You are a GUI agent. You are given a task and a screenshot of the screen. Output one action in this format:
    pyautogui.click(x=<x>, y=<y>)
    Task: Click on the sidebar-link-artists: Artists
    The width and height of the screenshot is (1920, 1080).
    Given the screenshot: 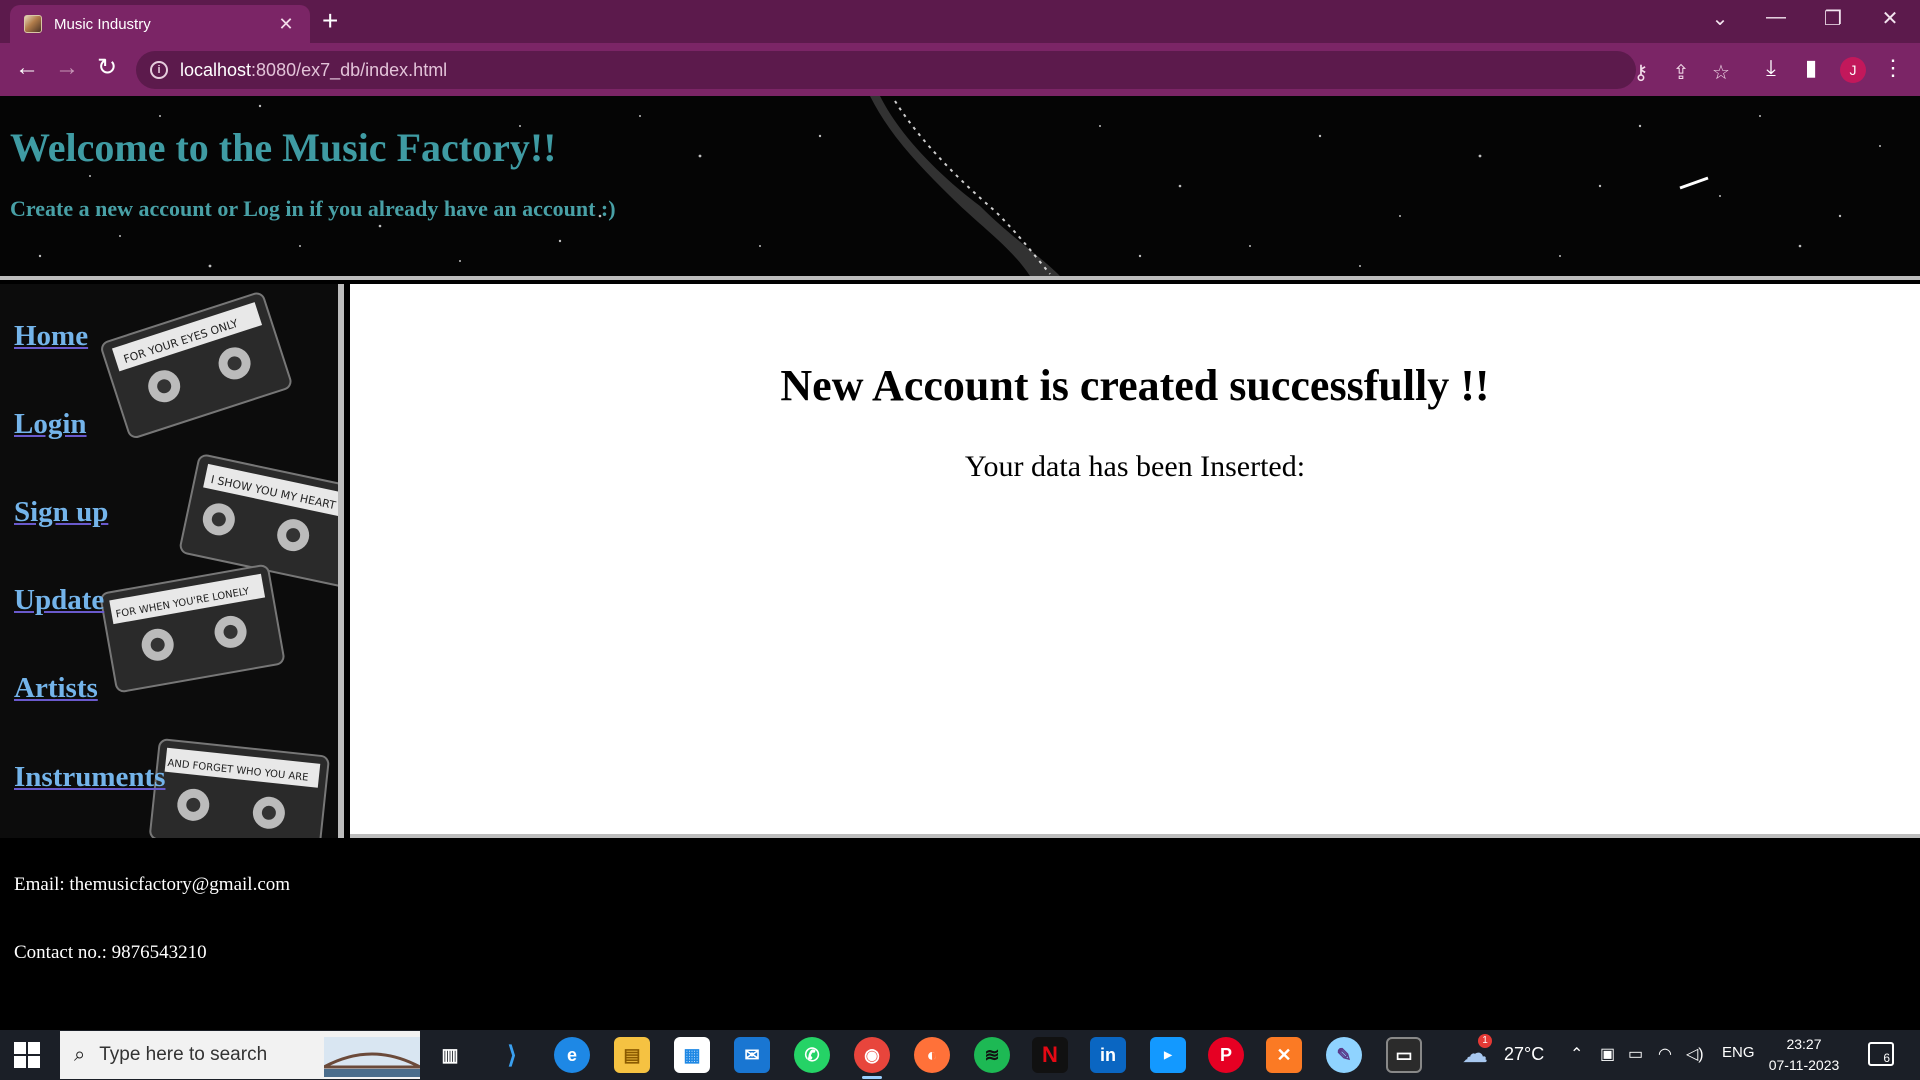 What is the action you would take?
    pyautogui.click(x=56, y=688)
    